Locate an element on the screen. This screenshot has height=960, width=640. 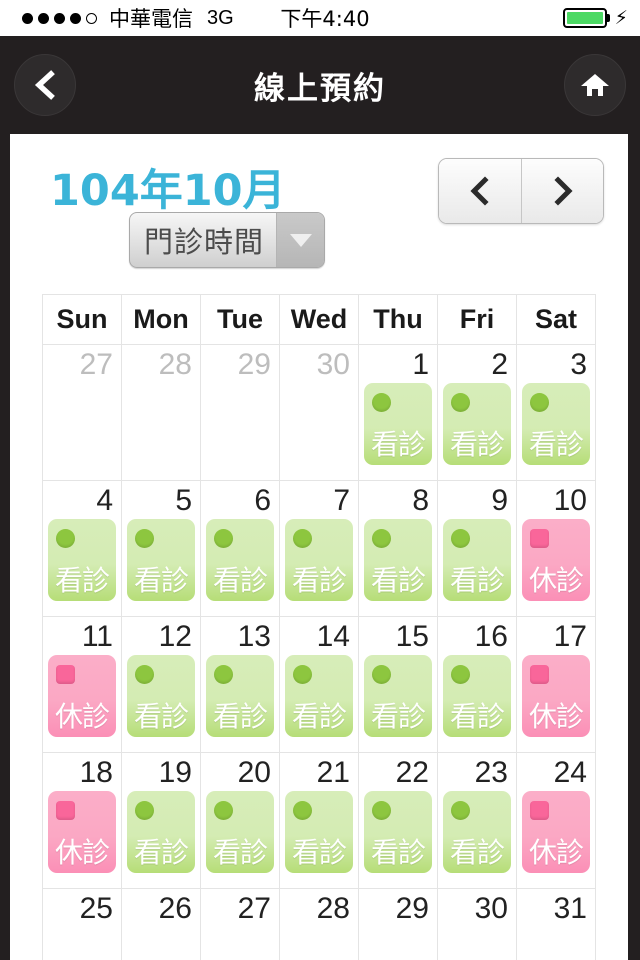
day-number: 21 is located at coordinates (333, 772).